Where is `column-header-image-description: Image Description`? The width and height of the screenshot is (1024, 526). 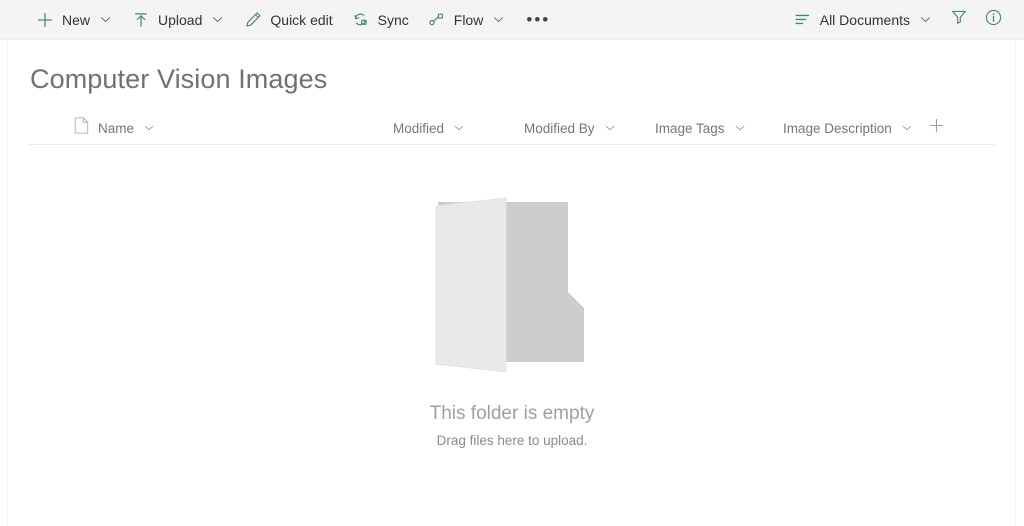
column-header-image-description: Image Description is located at coordinates (848, 128).